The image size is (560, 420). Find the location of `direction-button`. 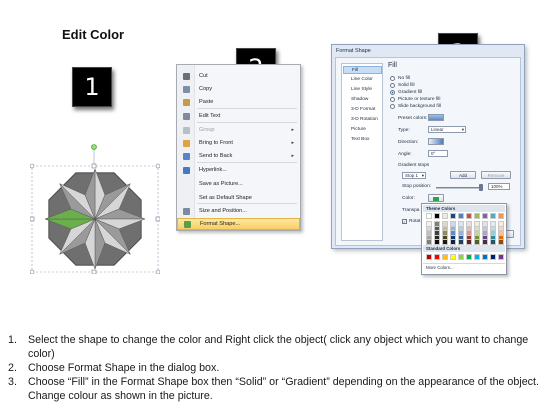

direction-button is located at coordinates (436, 141).